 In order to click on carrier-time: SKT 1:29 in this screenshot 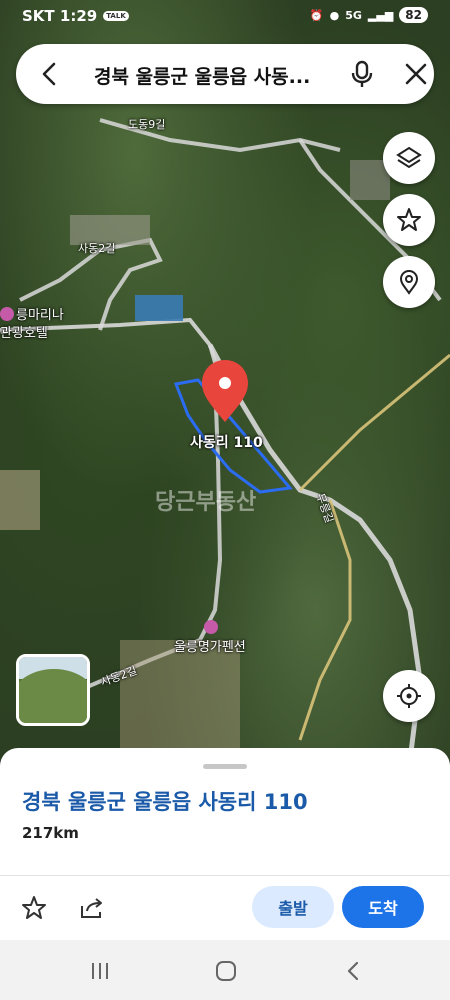, I will do `click(60, 16)`.